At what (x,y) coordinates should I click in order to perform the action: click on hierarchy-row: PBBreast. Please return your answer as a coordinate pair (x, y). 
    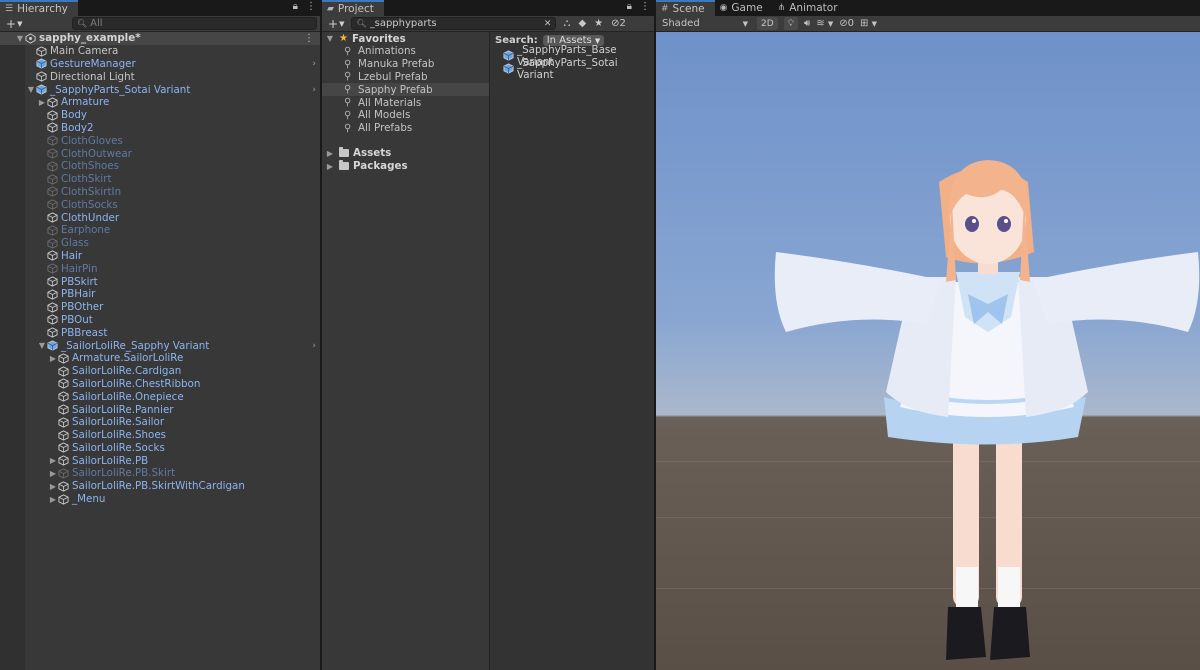
    Looking at the image, I should click on (160, 332).